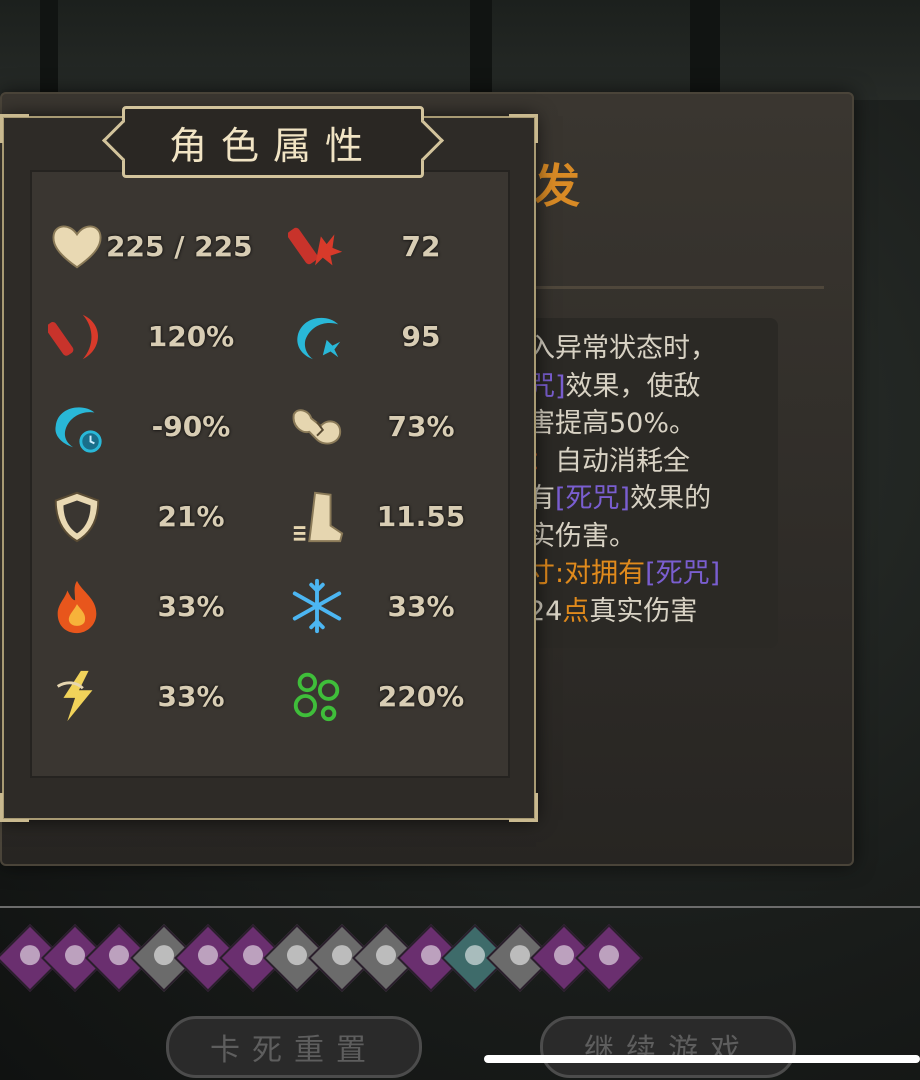 This screenshot has height=1080, width=920. What do you see at coordinates (191, 336) in the screenshot?
I see `stat-value: 120%` at bounding box center [191, 336].